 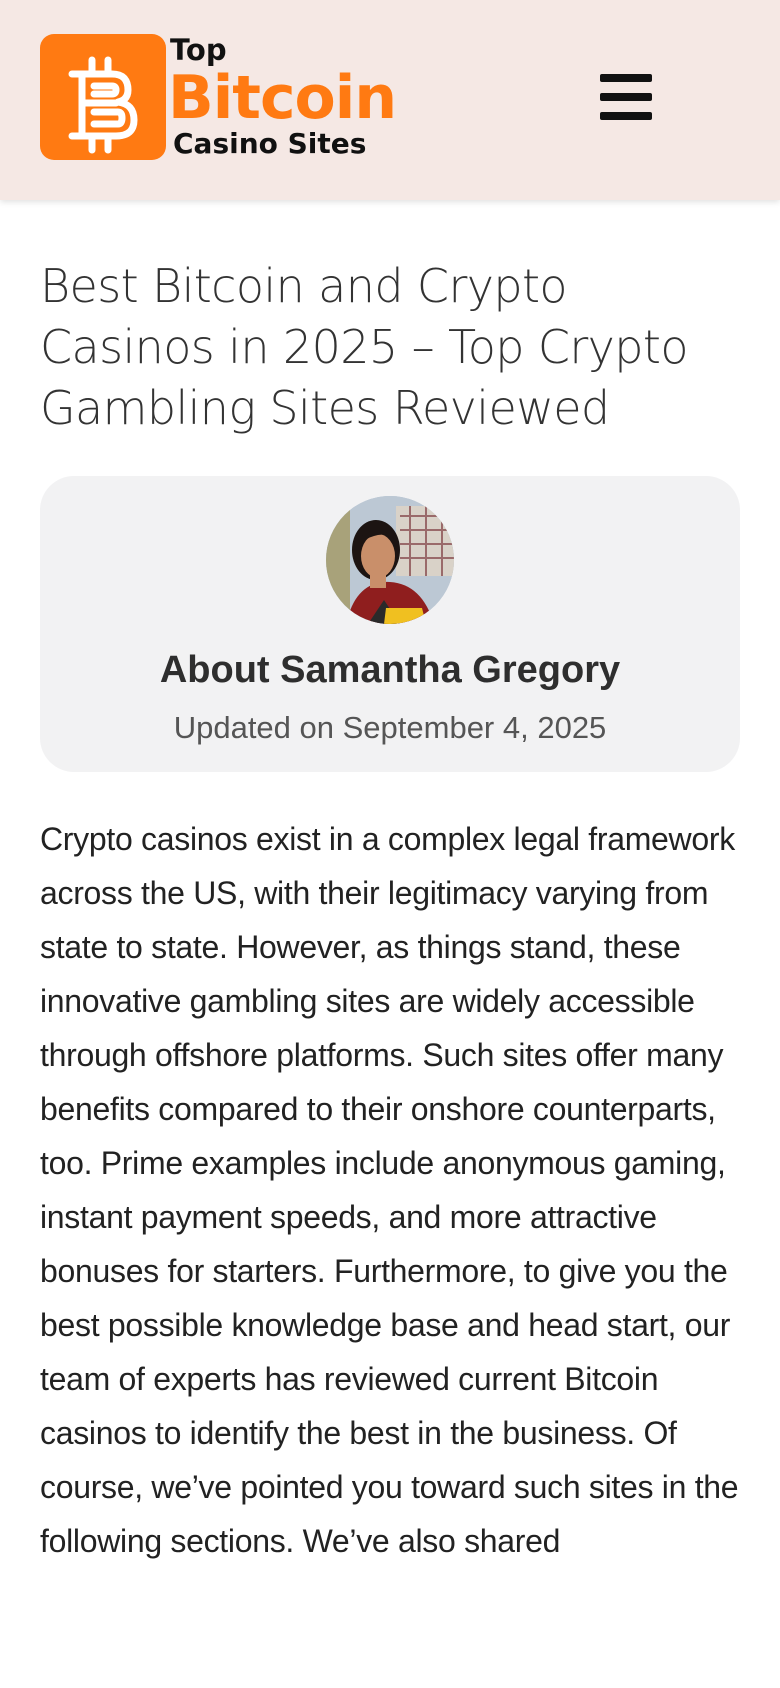 What do you see at coordinates (103, 97) in the screenshot?
I see `bitcoin-icon` at bounding box center [103, 97].